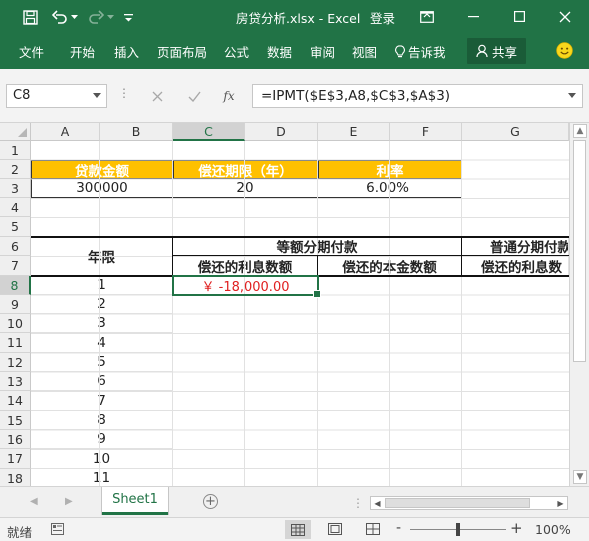  What do you see at coordinates (364, 51) in the screenshot?
I see `tab-view: 视图` at bounding box center [364, 51].